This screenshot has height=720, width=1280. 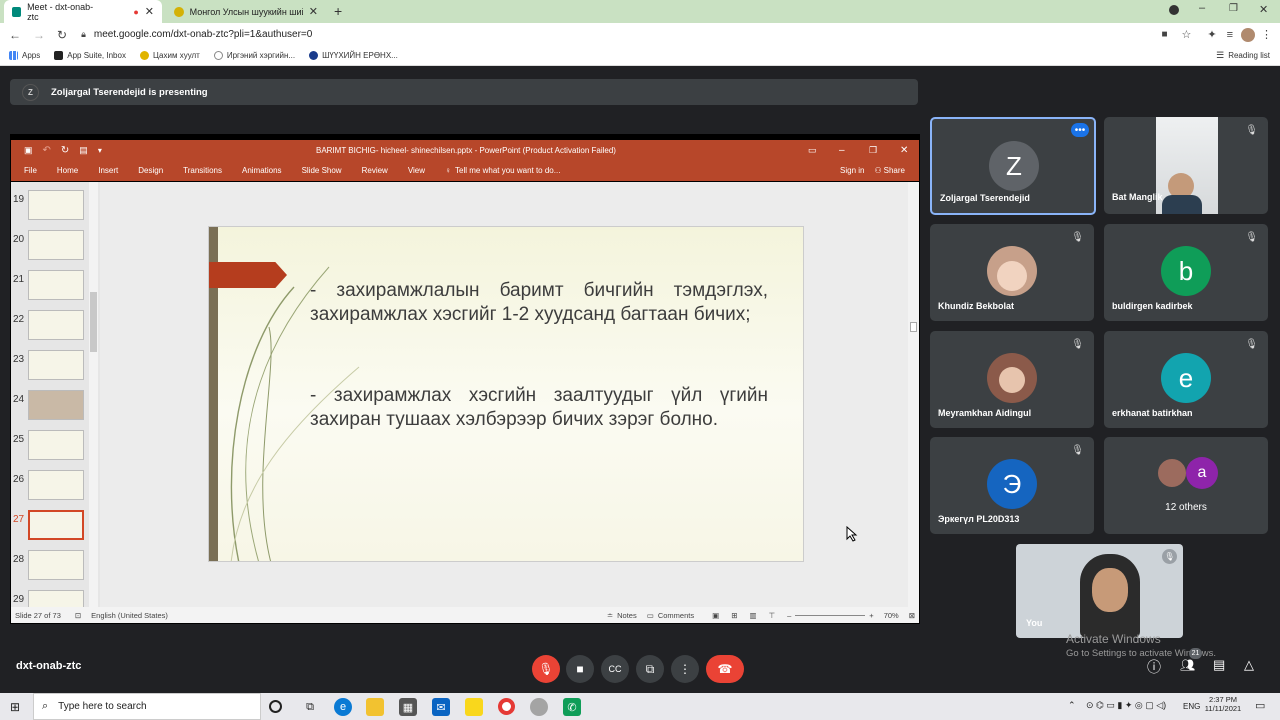 I want to click on participant-tile-khundiz: 🎙︎ Khundiz Bekbolat, so click(x=1012, y=272).